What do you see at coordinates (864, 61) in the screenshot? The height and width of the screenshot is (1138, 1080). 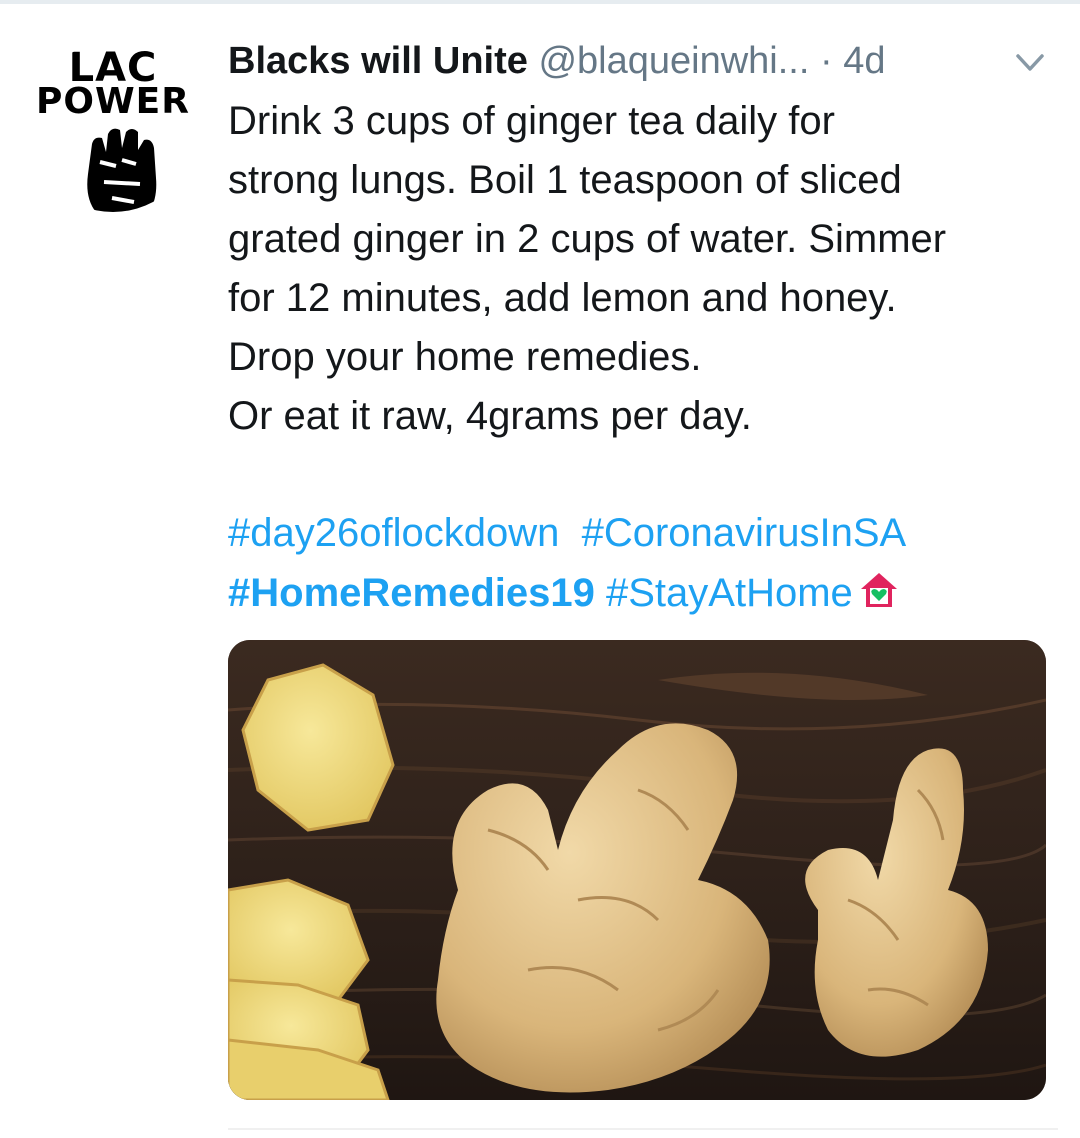 I see `tweet-timestamp: 4d` at bounding box center [864, 61].